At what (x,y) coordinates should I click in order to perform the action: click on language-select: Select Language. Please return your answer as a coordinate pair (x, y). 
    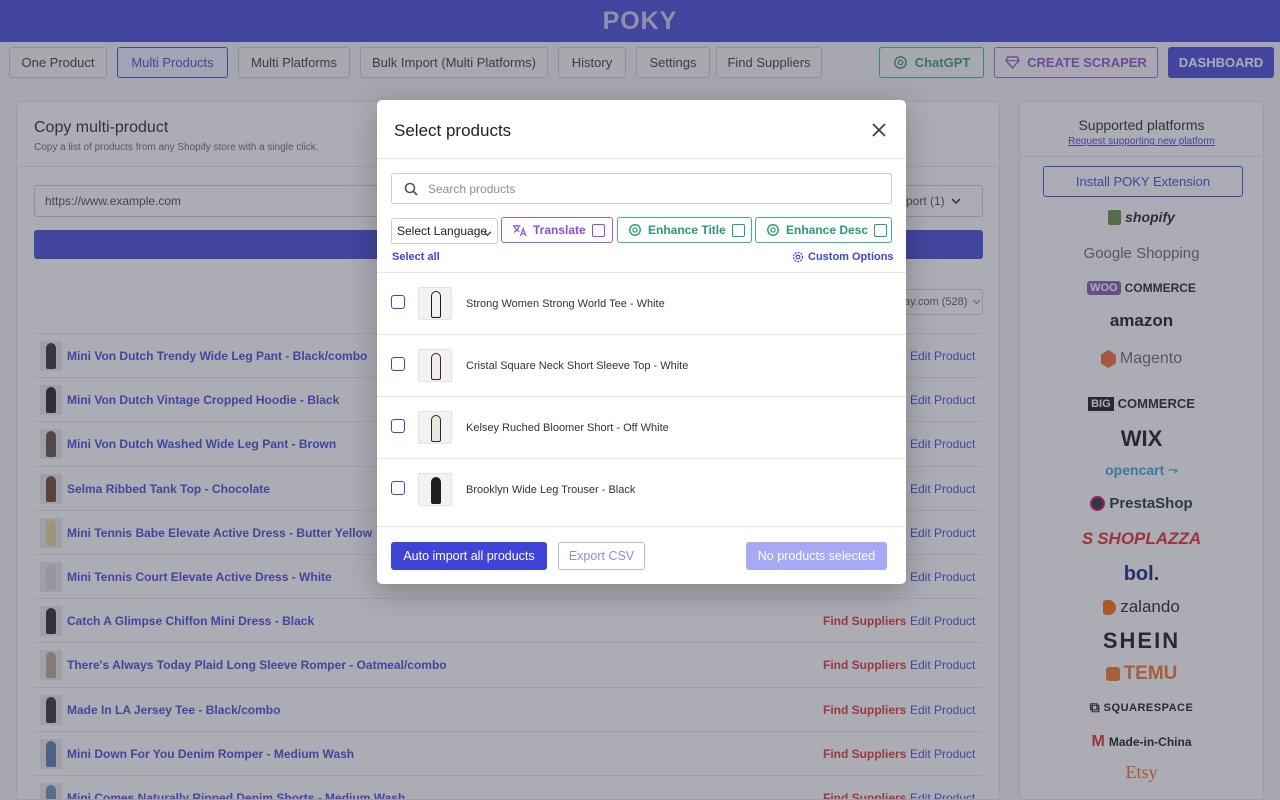
    Looking at the image, I should click on (444, 231).